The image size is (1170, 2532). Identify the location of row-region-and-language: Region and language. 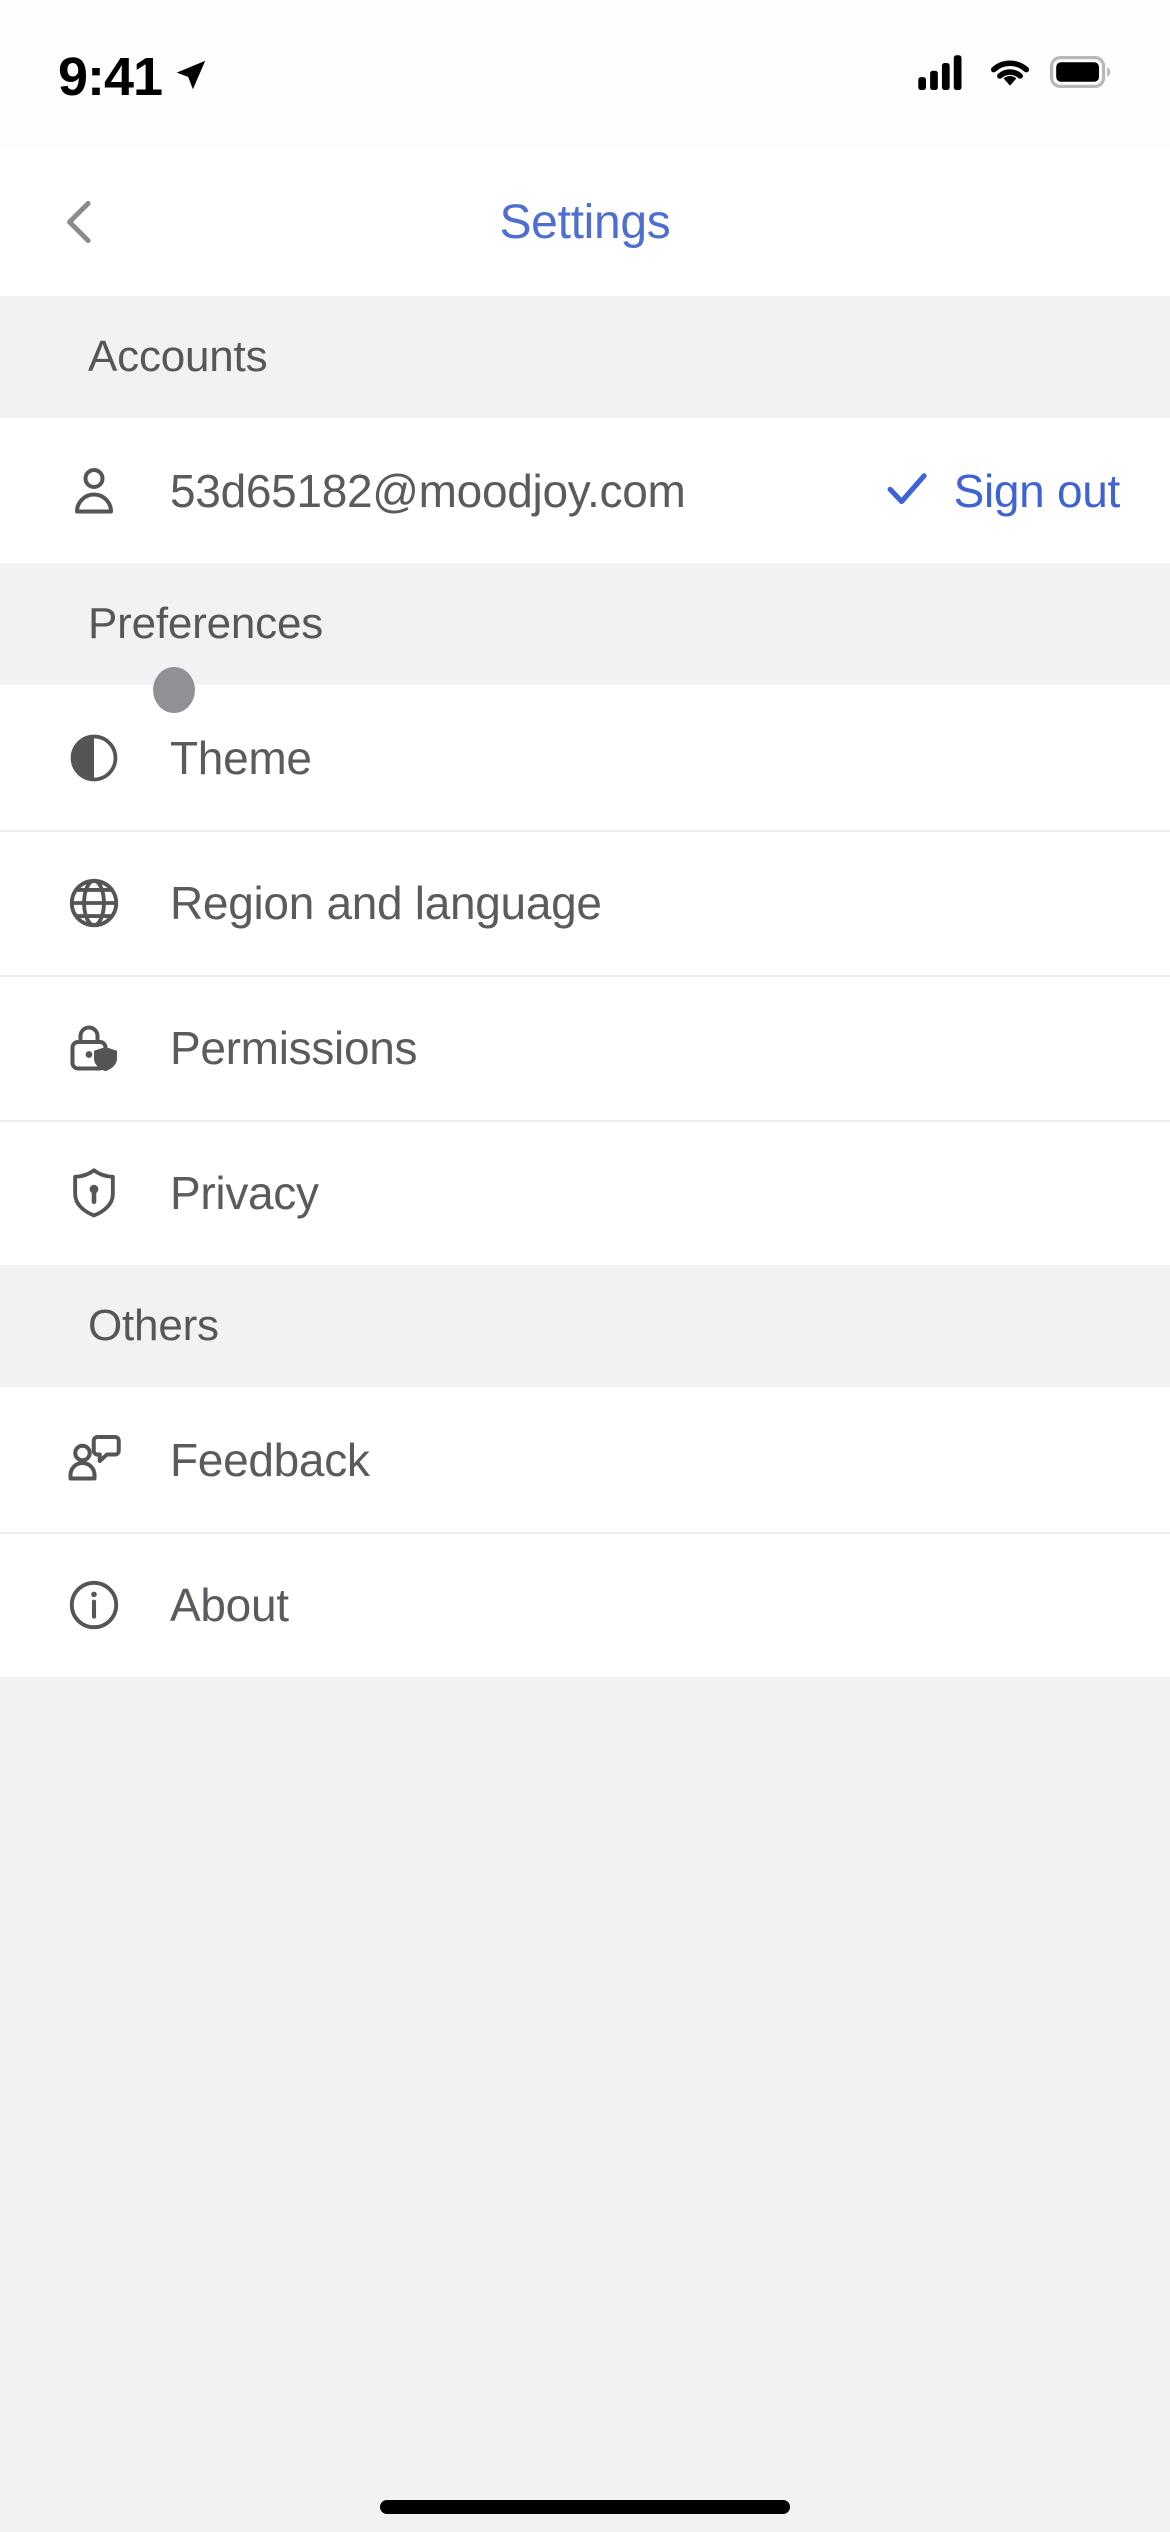
(585, 902).